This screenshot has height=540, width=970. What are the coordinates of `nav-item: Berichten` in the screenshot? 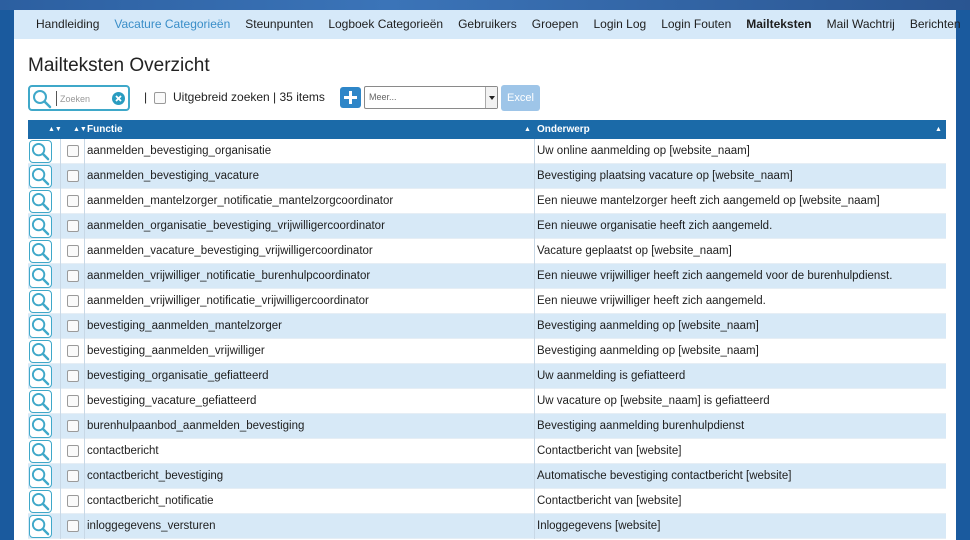 It's located at (935, 24).